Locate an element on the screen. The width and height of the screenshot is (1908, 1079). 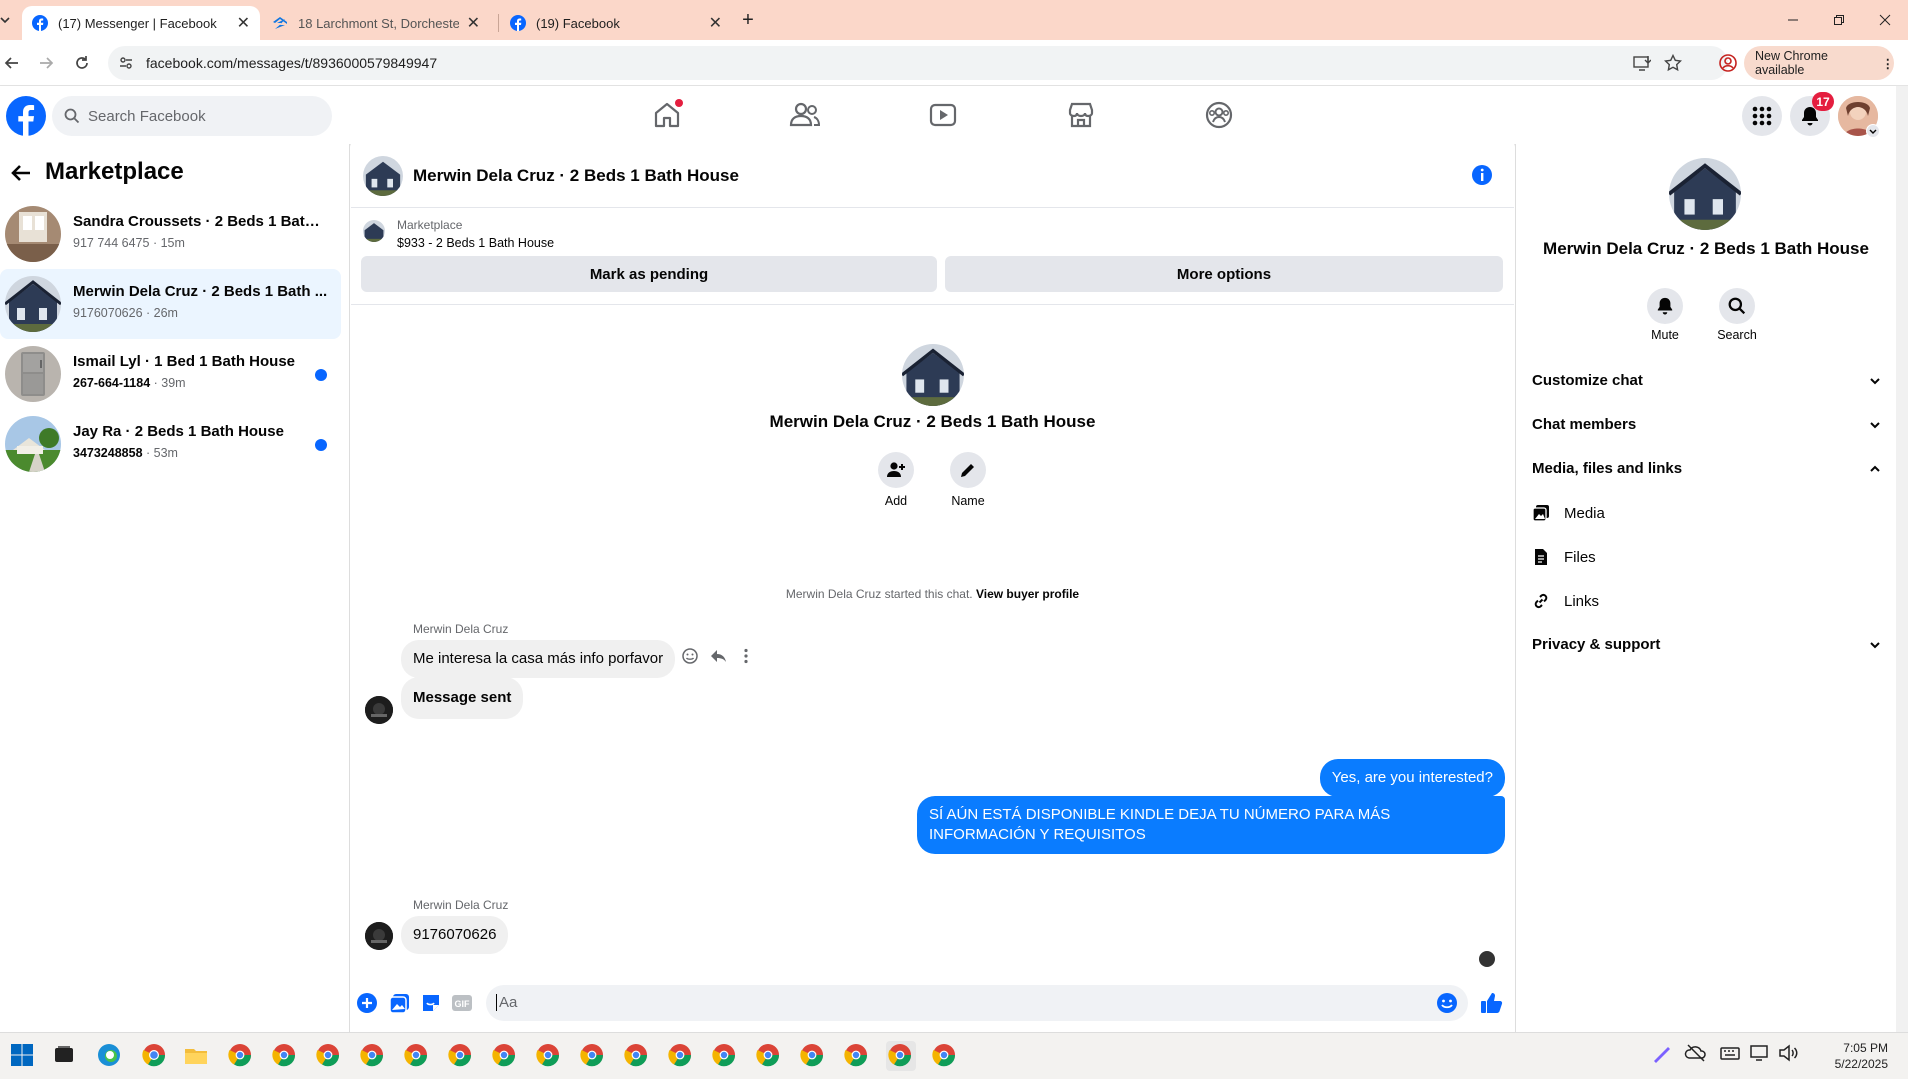
message-bubble: Me interesa la casa más info porfavor is located at coordinates (538, 659).